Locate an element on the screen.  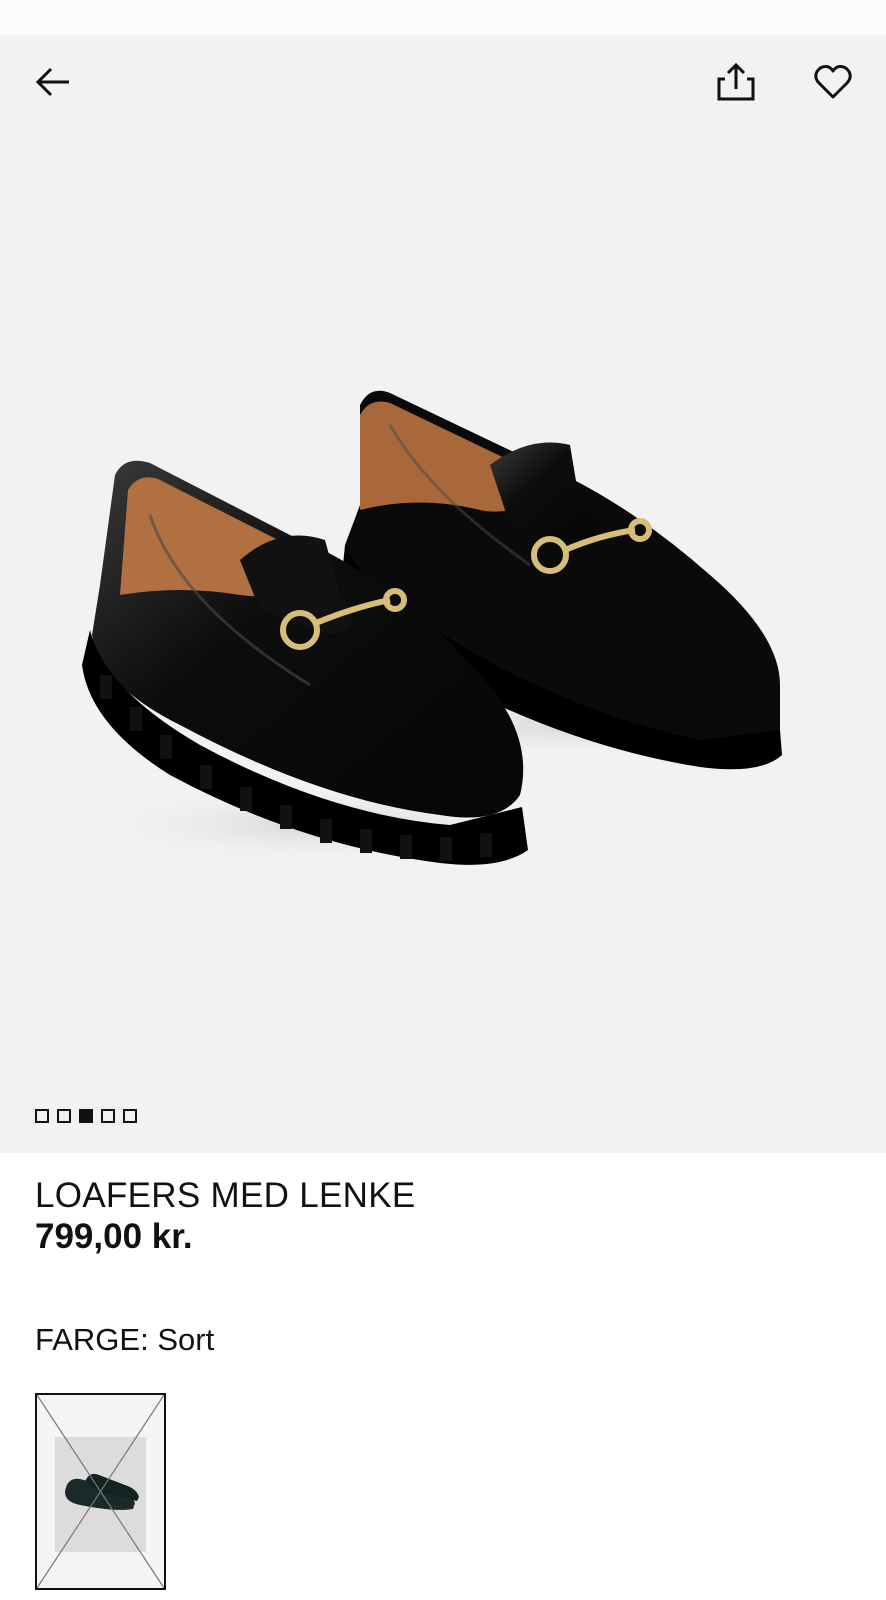
heart-icon is located at coordinates (833, 81).